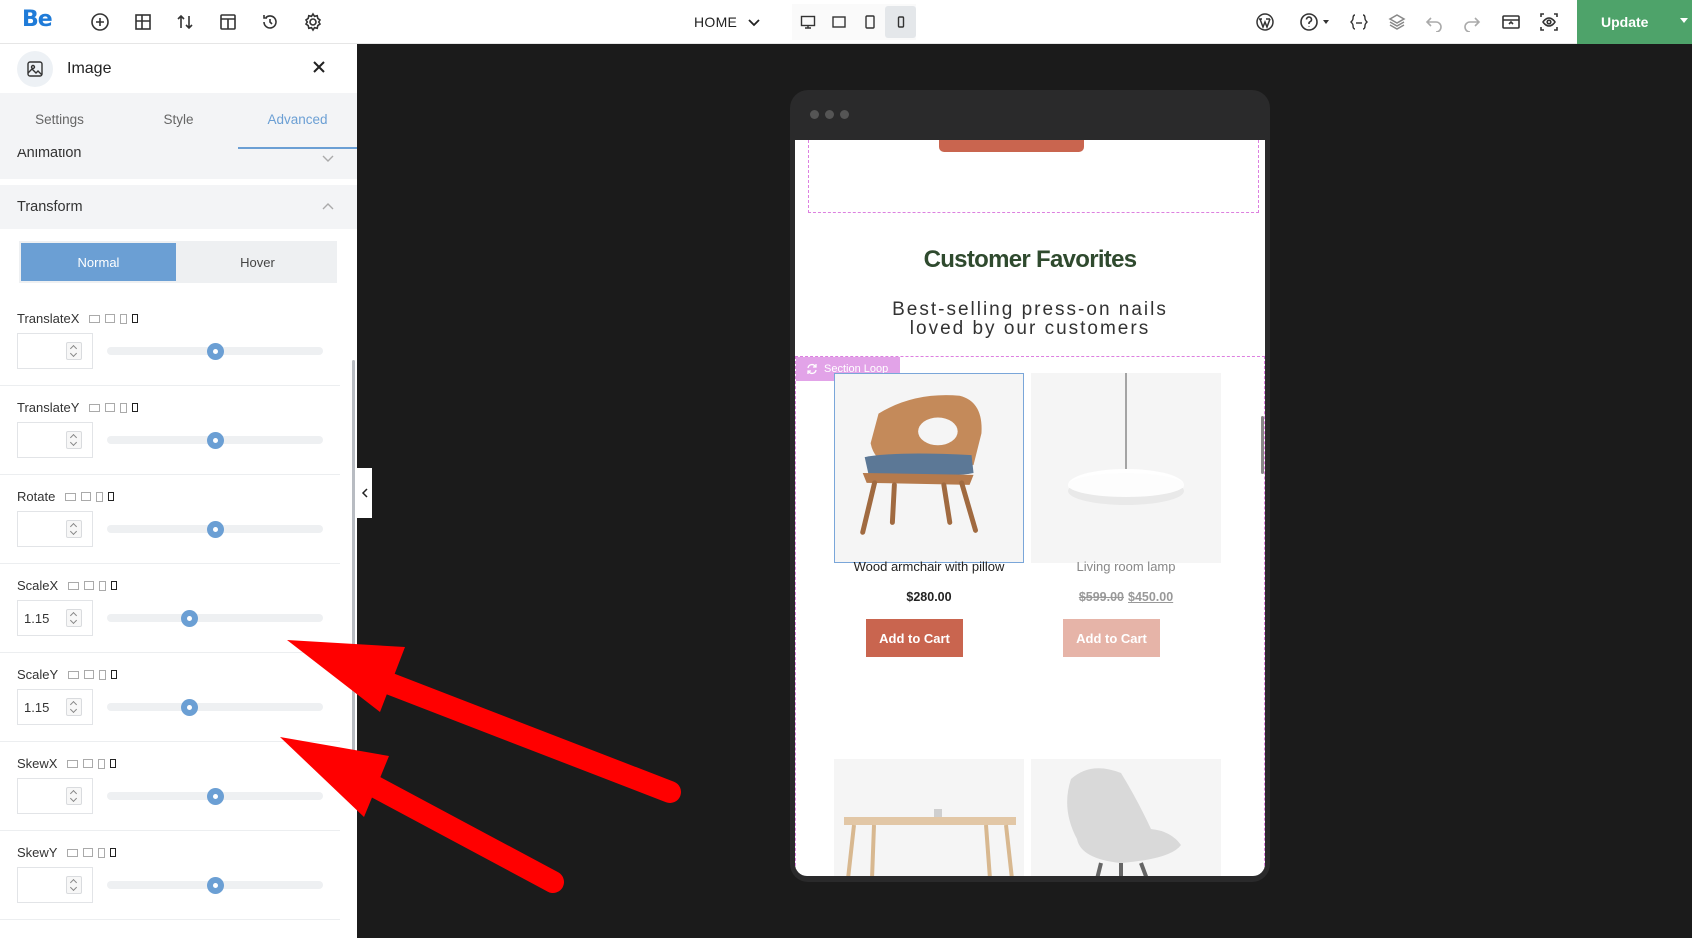 The height and width of the screenshot is (938, 1692). I want to click on product-image-chair, so click(1126, 817).